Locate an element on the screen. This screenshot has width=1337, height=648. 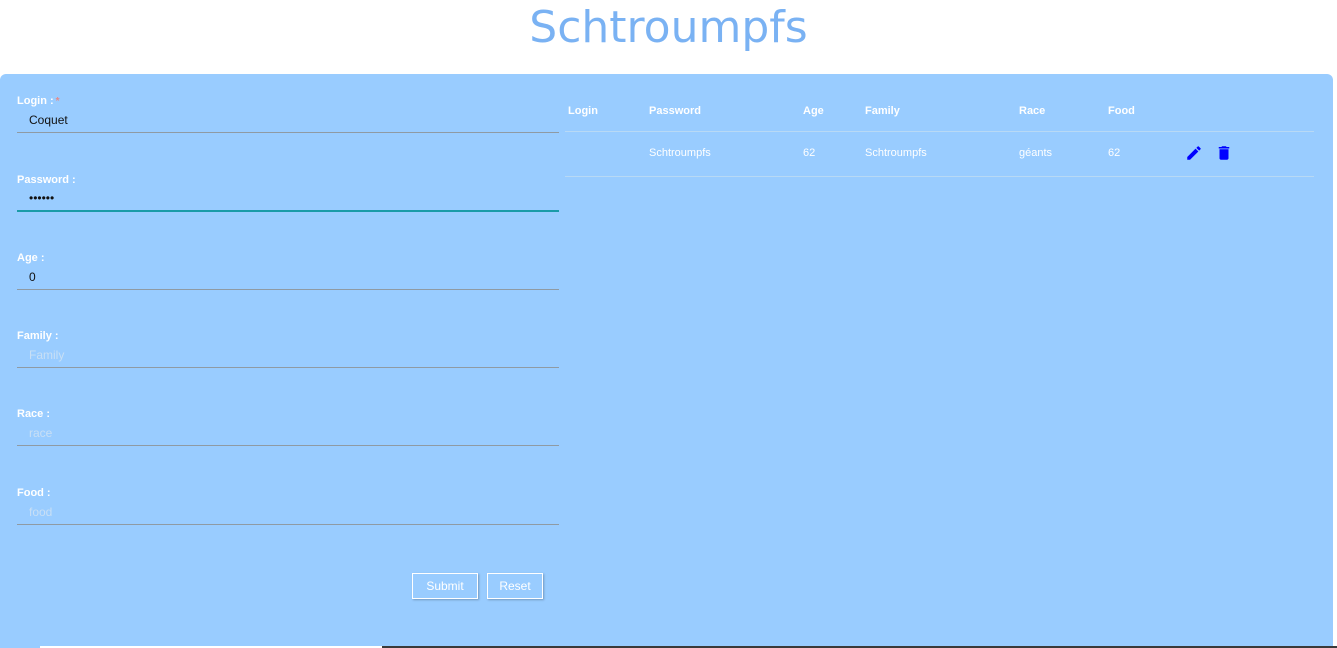
food-input is located at coordinates (288, 512).